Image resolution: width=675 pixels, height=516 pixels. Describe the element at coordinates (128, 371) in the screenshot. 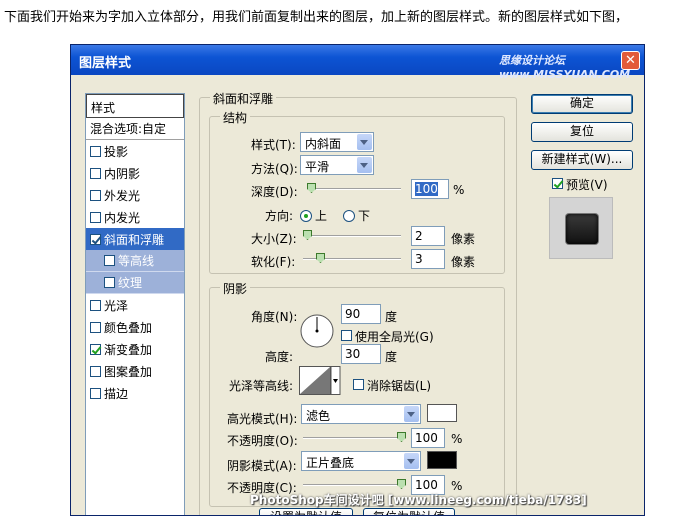

I see `style-item-label: 图案叠加` at that location.